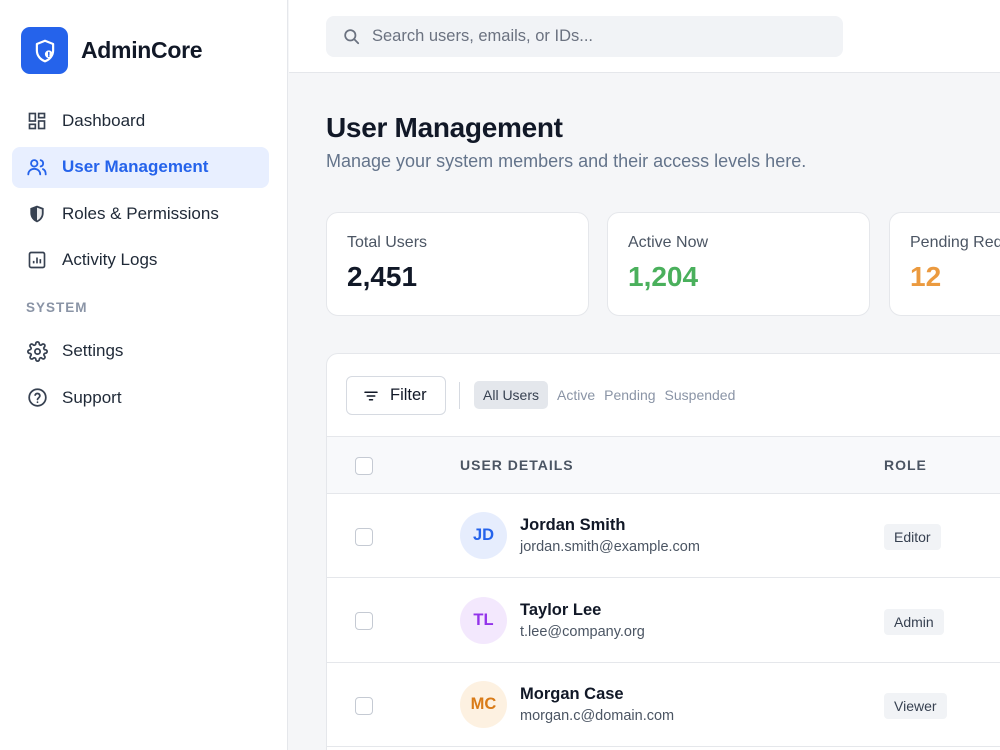  I want to click on sidebar-item-settings: Settings, so click(140, 351).